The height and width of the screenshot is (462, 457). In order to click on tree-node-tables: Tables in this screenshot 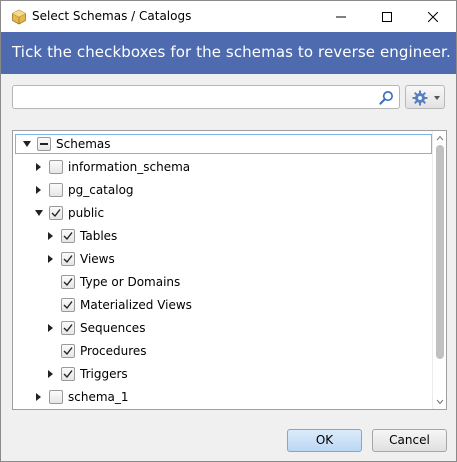, I will do `click(223, 236)`.